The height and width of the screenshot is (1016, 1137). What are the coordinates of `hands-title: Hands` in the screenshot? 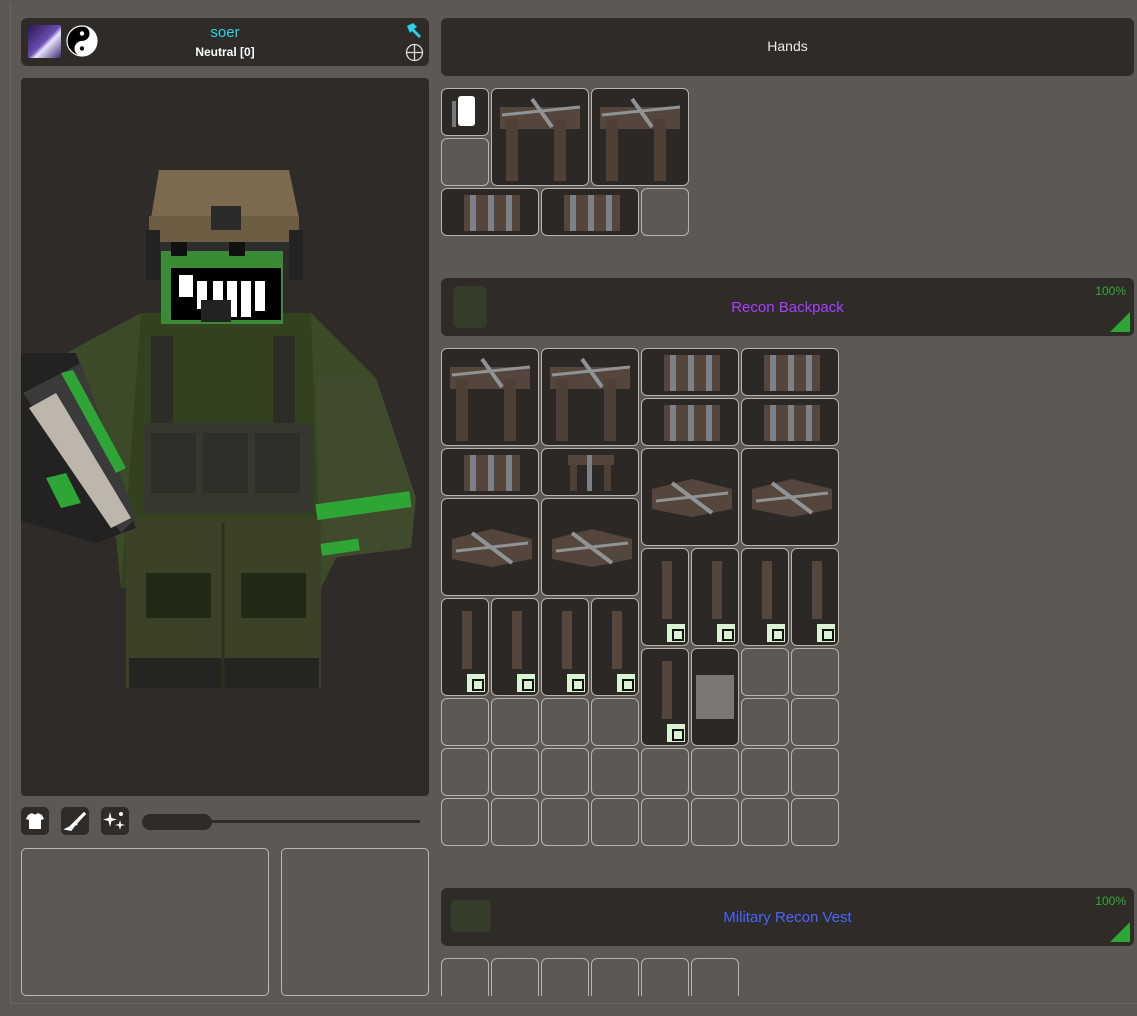 It's located at (787, 46).